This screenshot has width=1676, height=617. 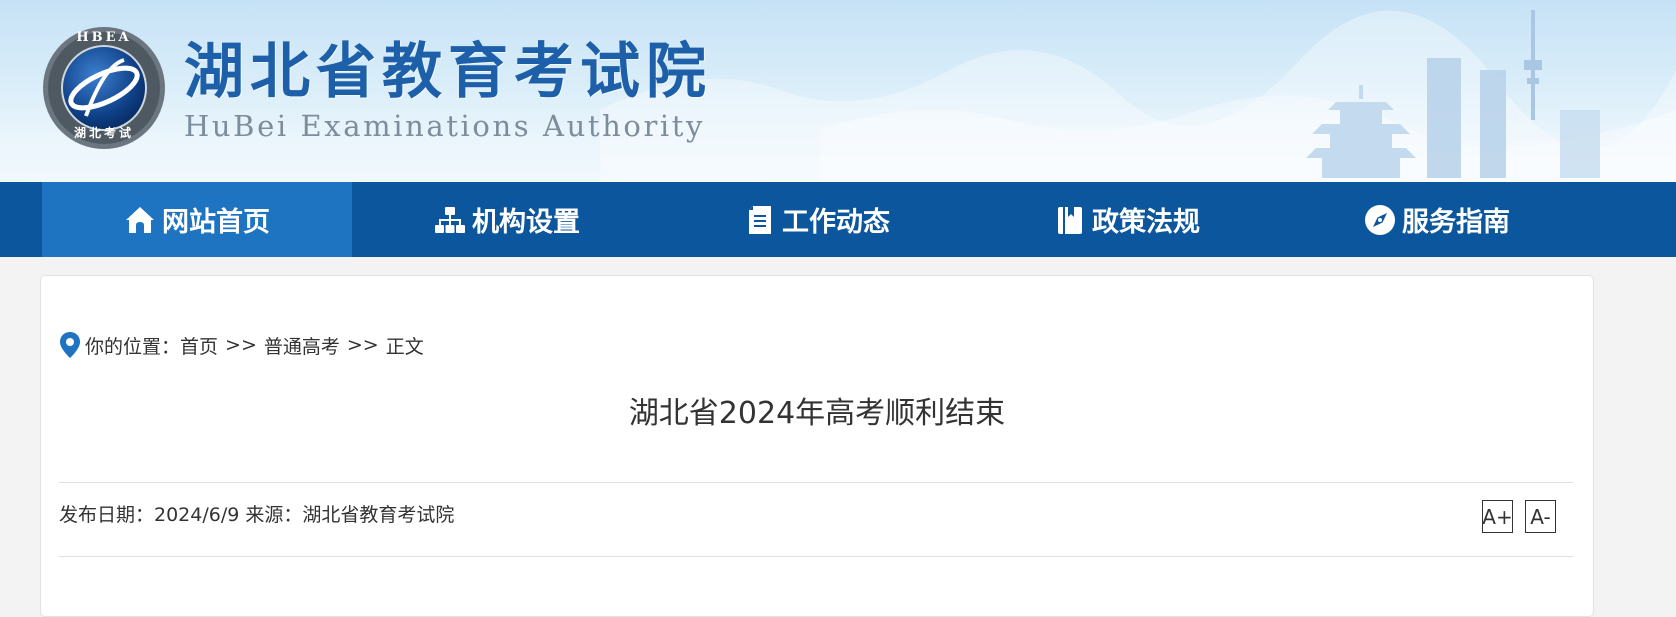 What do you see at coordinates (760, 220) in the screenshot?
I see `document-icon` at bounding box center [760, 220].